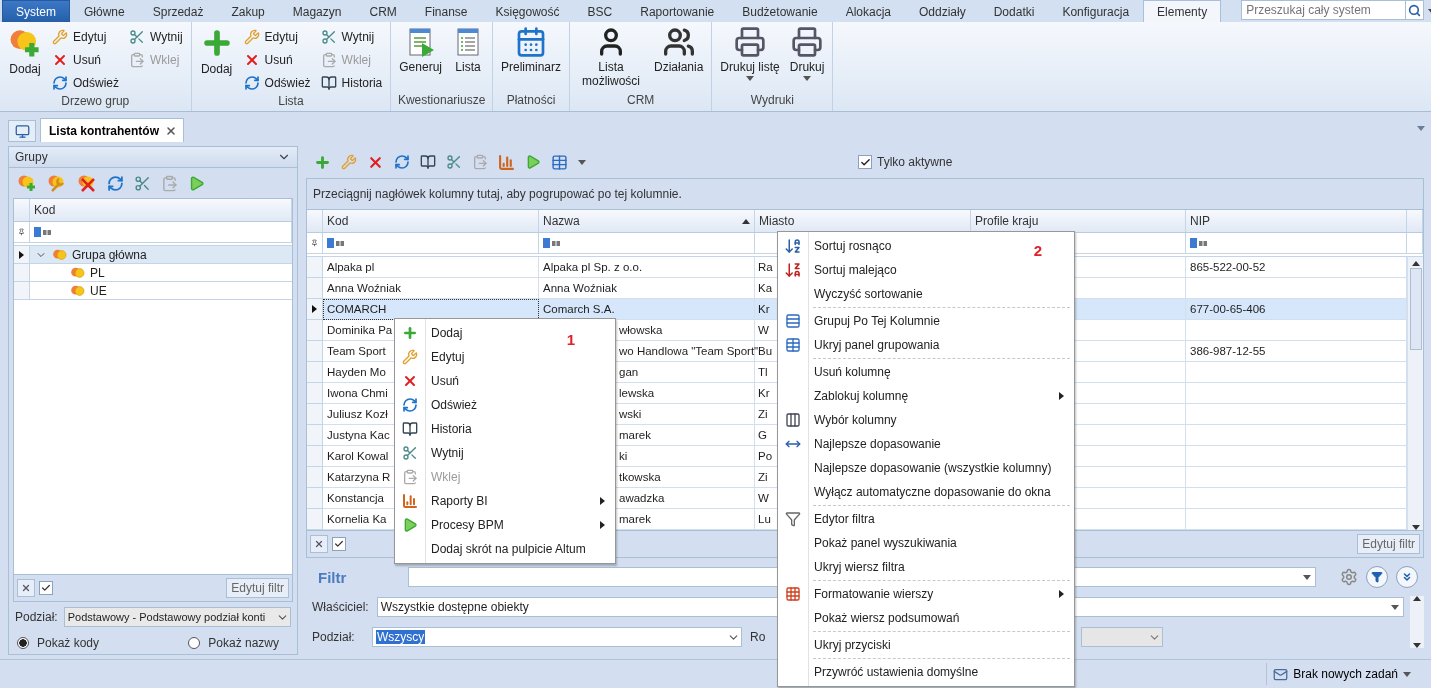  I want to click on field-label: Ro, so click(758, 637).